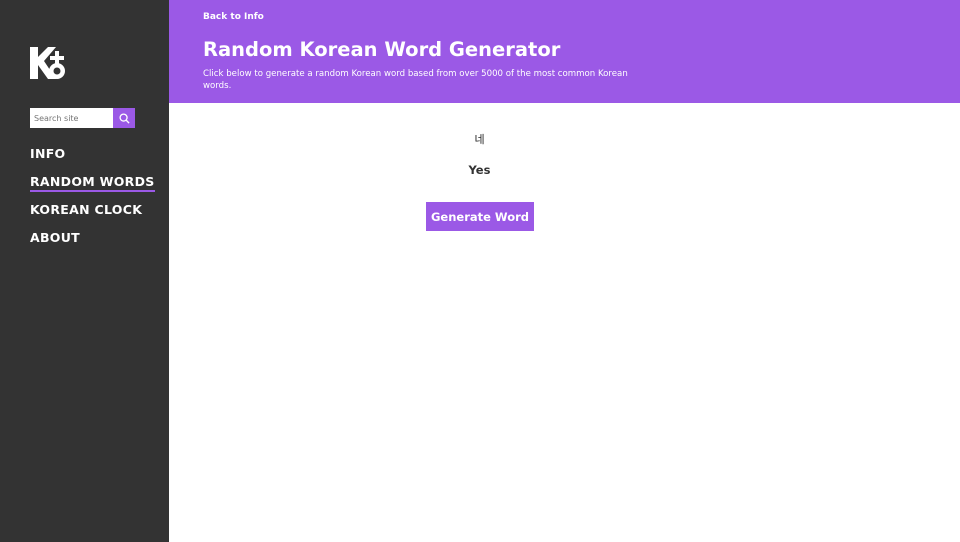  I want to click on korean-logo-icon, so click(48, 63).